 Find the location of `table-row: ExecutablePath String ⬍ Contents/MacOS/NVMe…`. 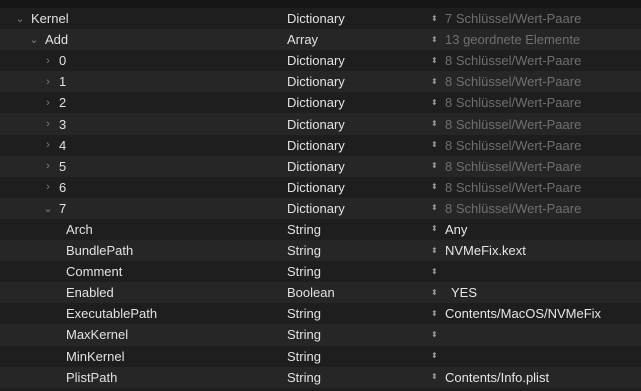

table-row: ExecutablePath String ⬍ Contents/MacOS/NVMe… is located at coordinates (320, 313).